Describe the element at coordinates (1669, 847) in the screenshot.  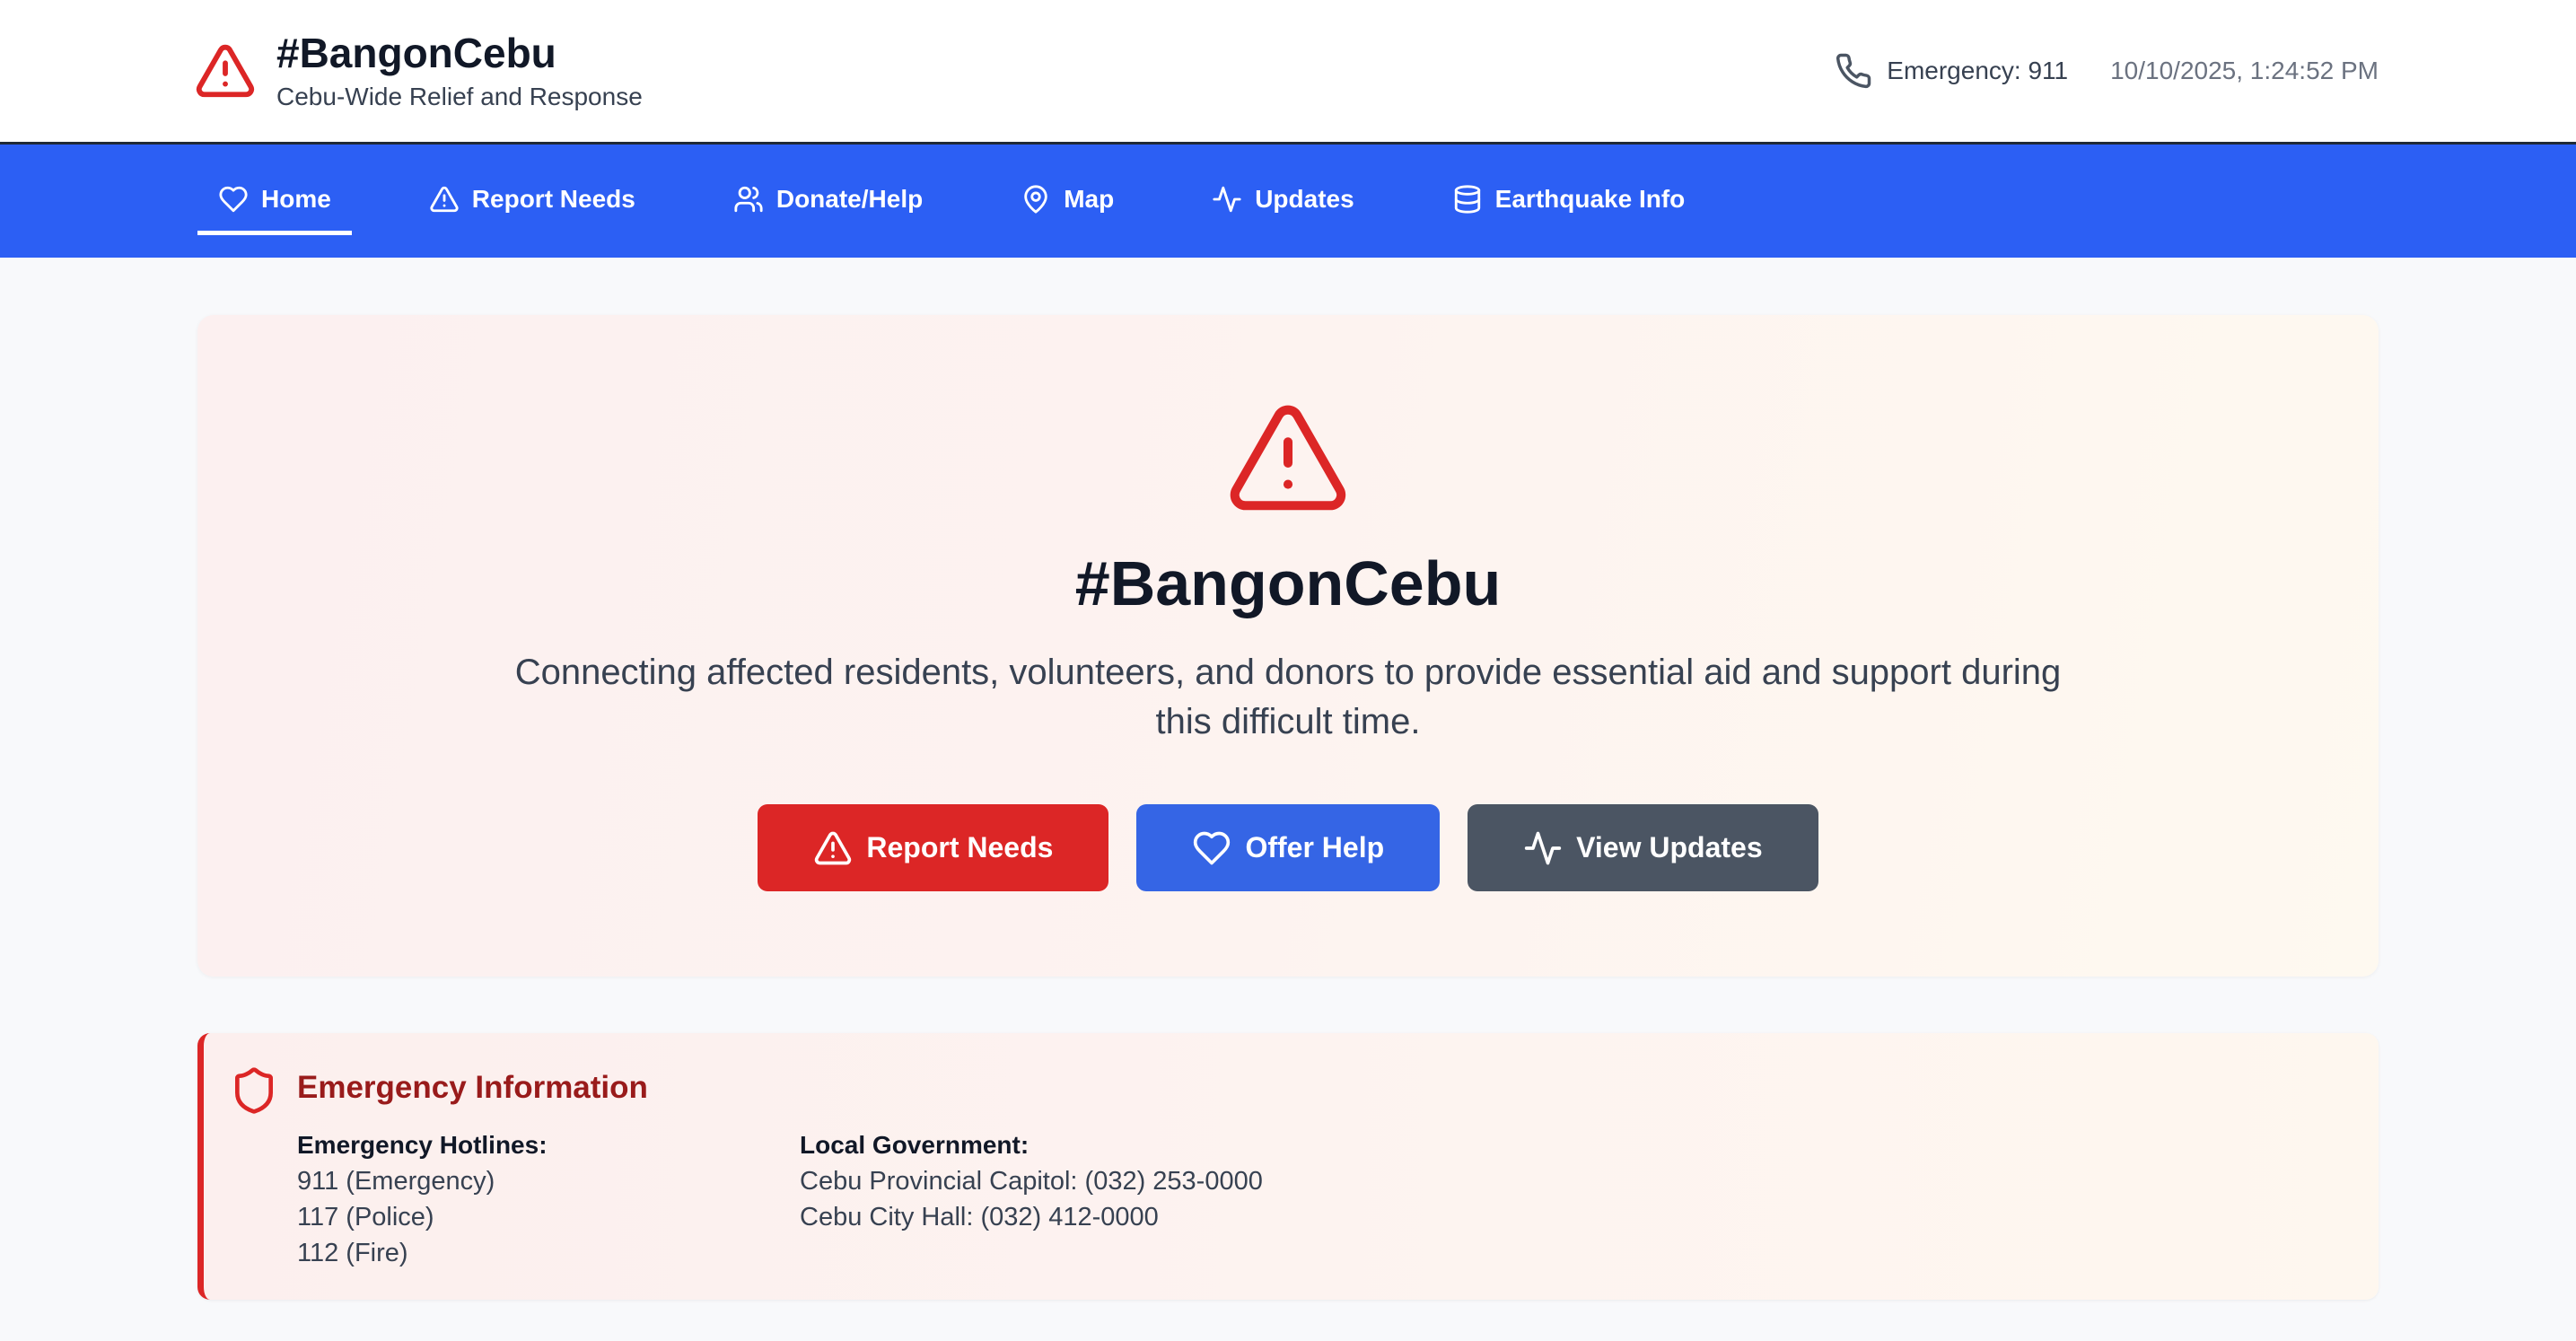
I see `button-label: View Updates` at that location.